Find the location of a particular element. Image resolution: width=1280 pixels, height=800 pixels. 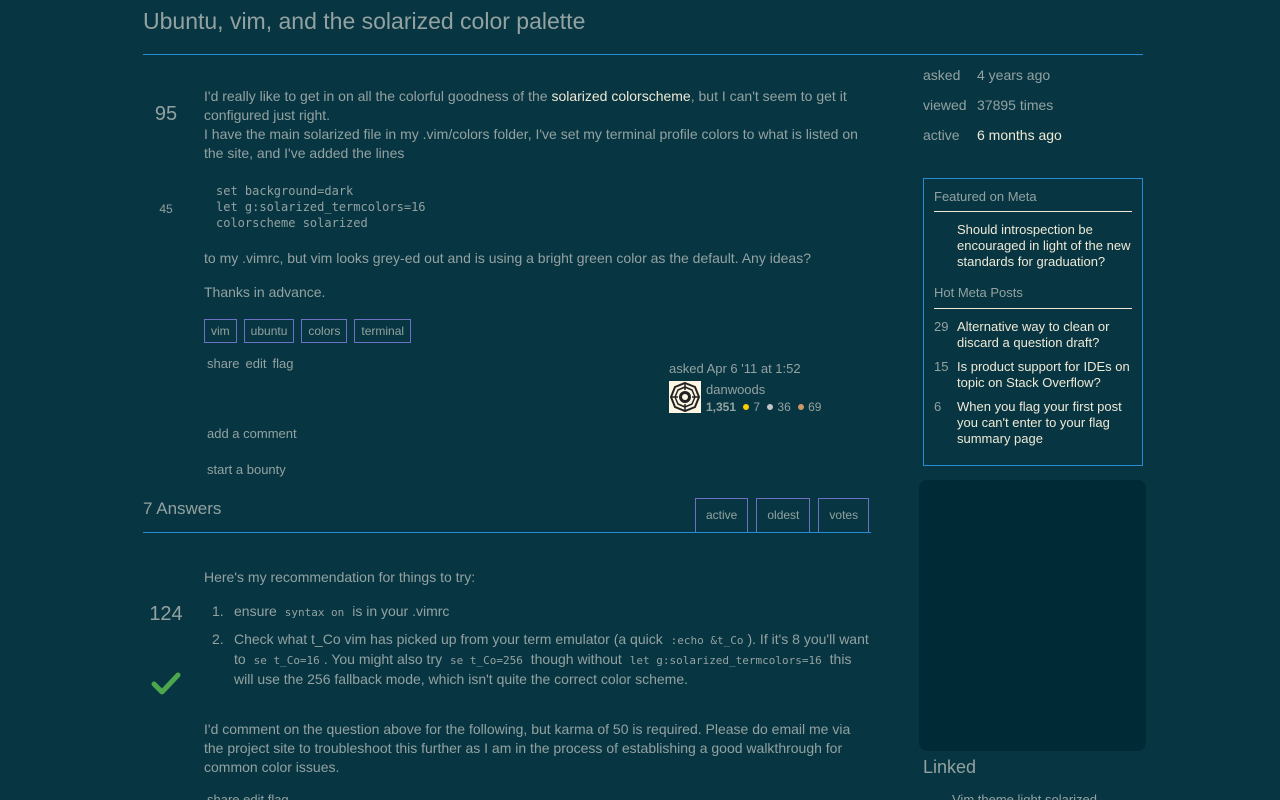

solarized-link: solarized colorscheme is located at coordinates (620, 96).